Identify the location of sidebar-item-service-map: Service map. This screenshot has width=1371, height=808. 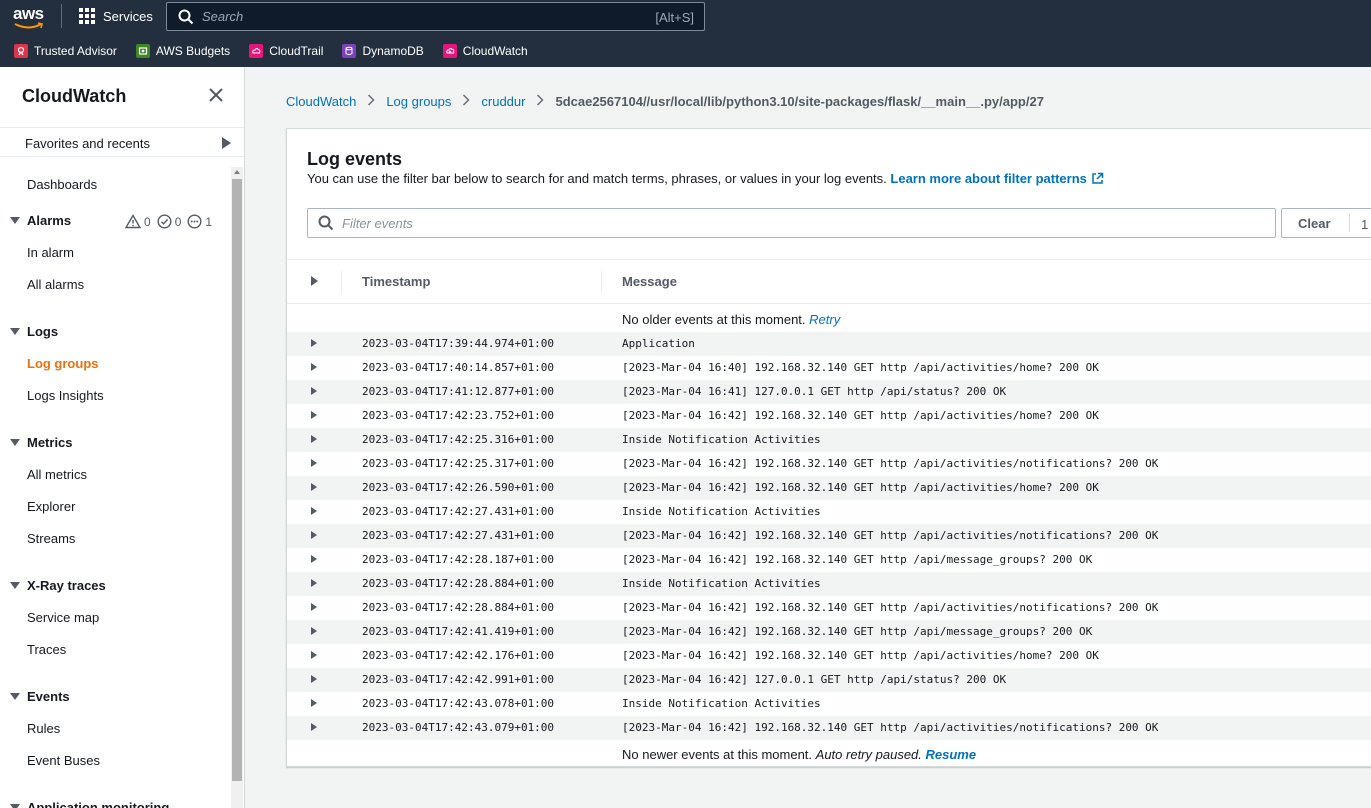
(63, 617).